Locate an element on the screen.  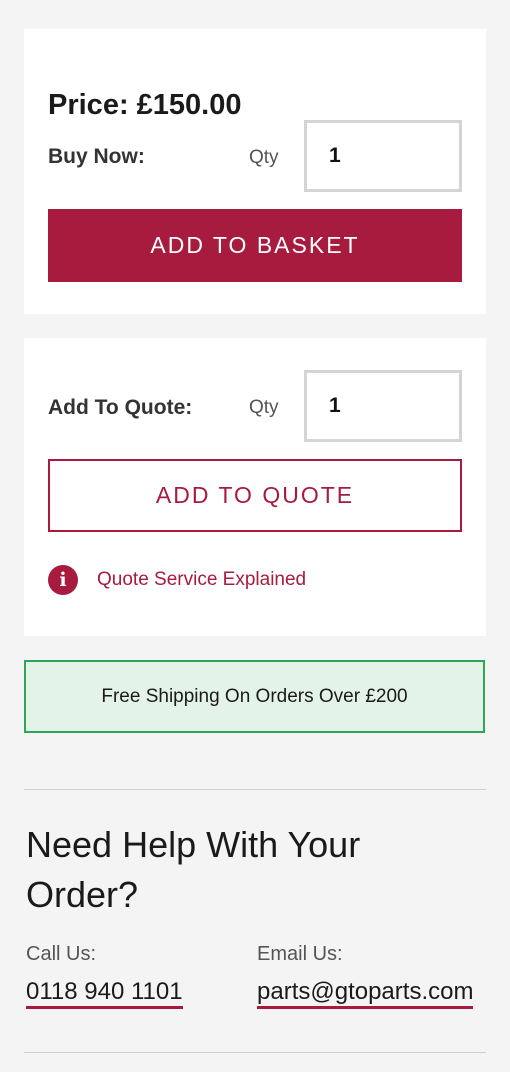
add-to-quote-button: ADD TO QUOTE is located at coordinates (255, 495).